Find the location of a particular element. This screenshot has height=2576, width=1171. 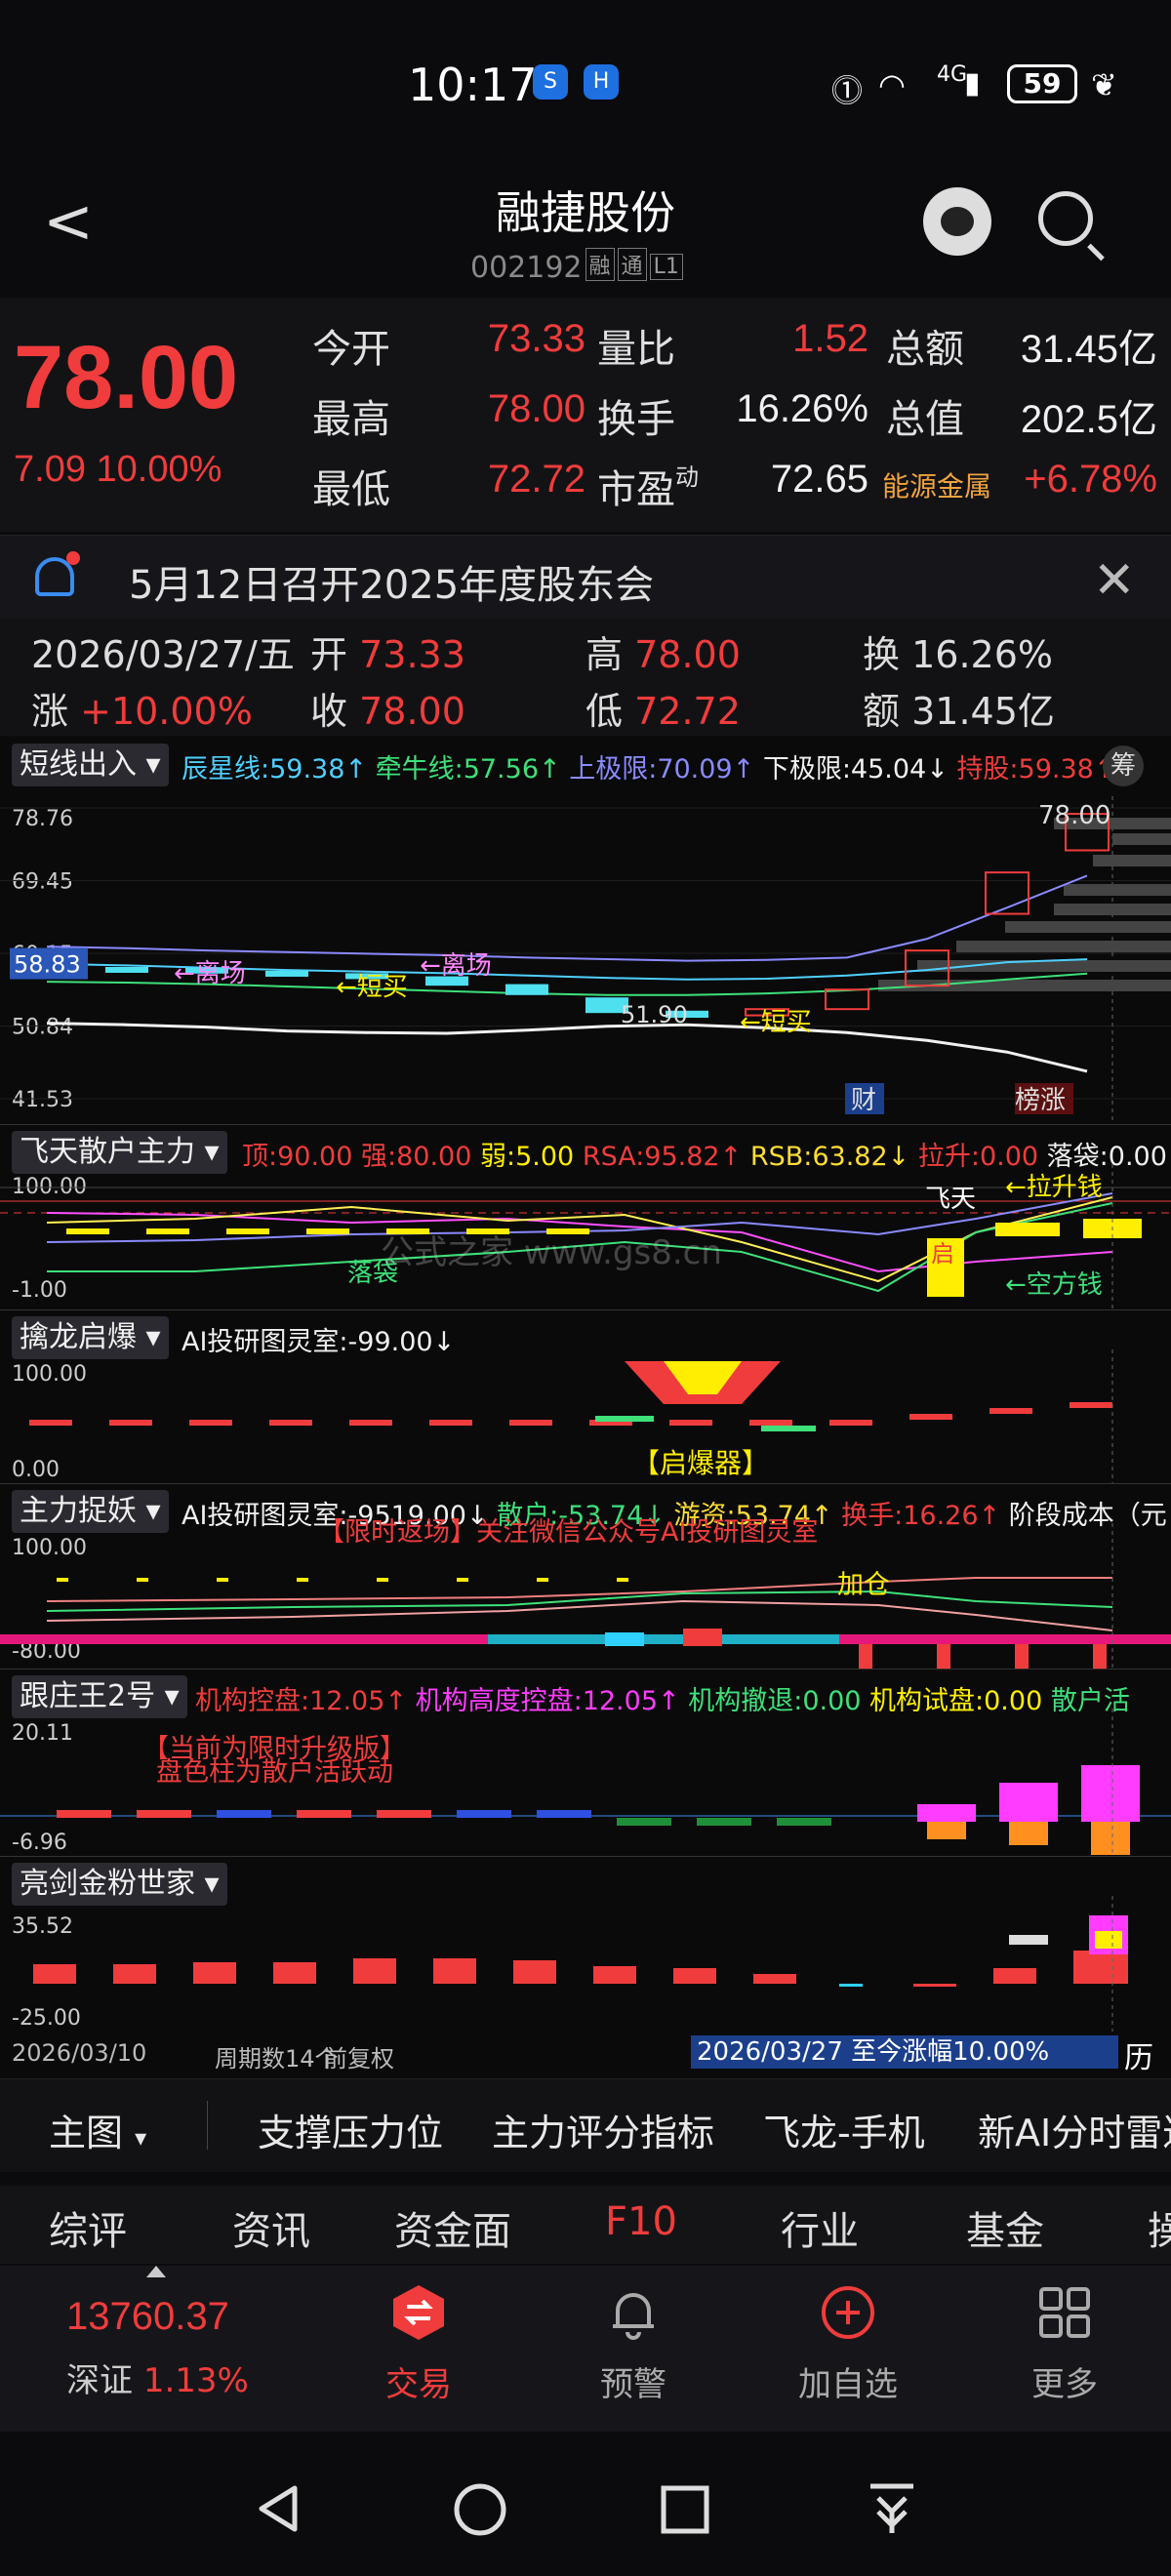

index-value: 13760.37 is located at coordinates (147, 2317).